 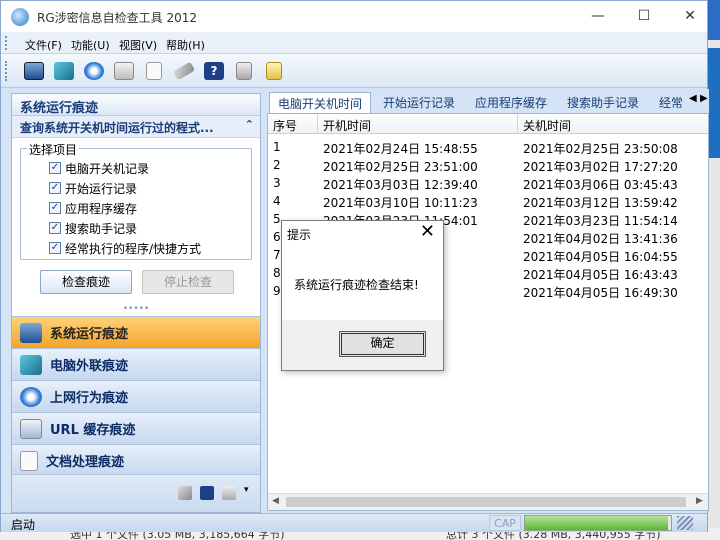 I want to click on menu-grip, so click(x=6, y=43).